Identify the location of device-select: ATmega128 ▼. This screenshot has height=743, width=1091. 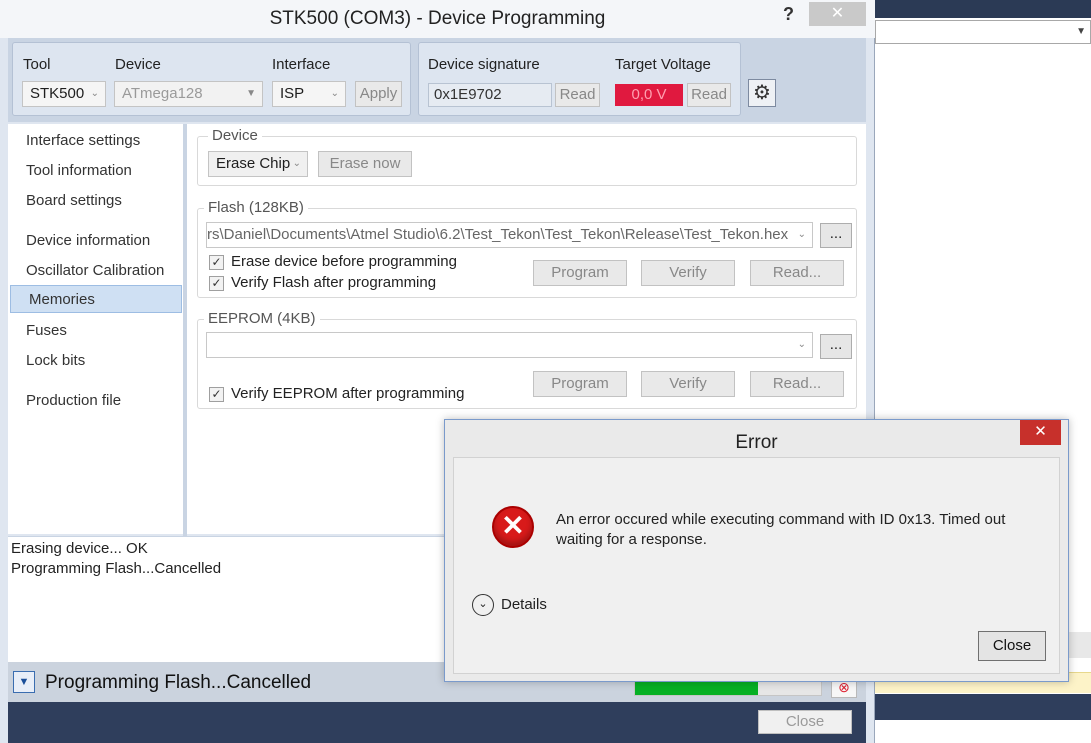
(188, 94).